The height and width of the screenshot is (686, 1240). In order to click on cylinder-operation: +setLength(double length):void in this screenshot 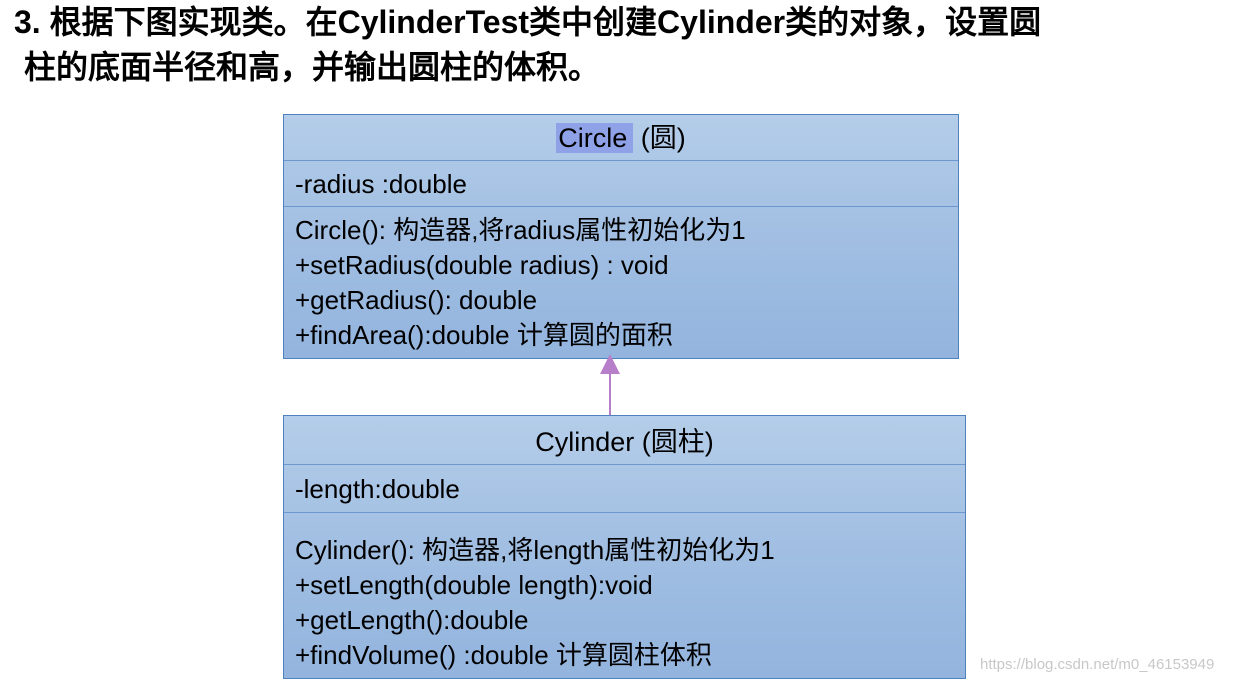, I will do `click(474, 585)`.